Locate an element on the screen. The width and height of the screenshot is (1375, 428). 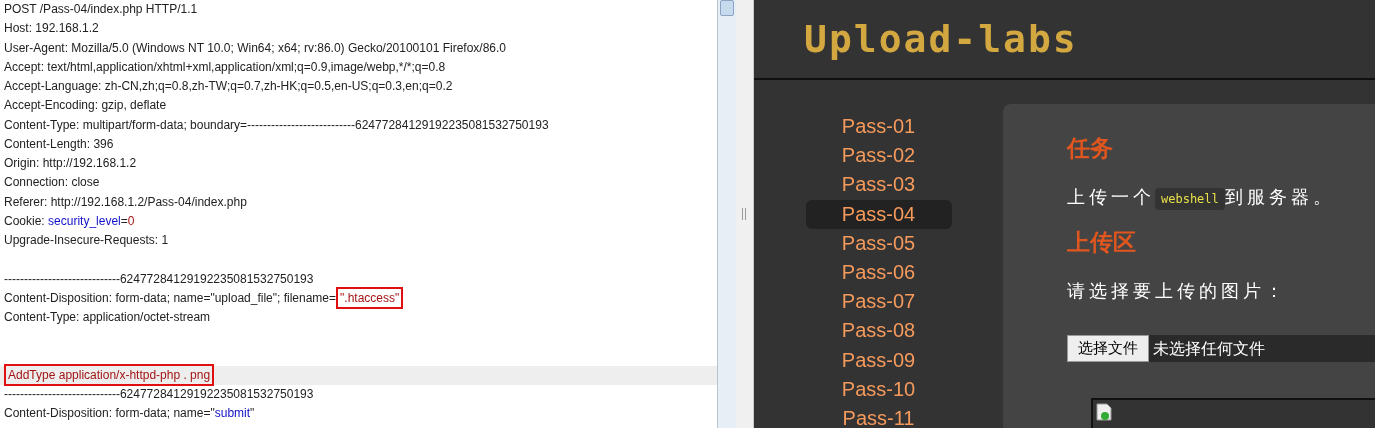
choose-file-button: 选择文件 is located at coordinates (1108, 348).